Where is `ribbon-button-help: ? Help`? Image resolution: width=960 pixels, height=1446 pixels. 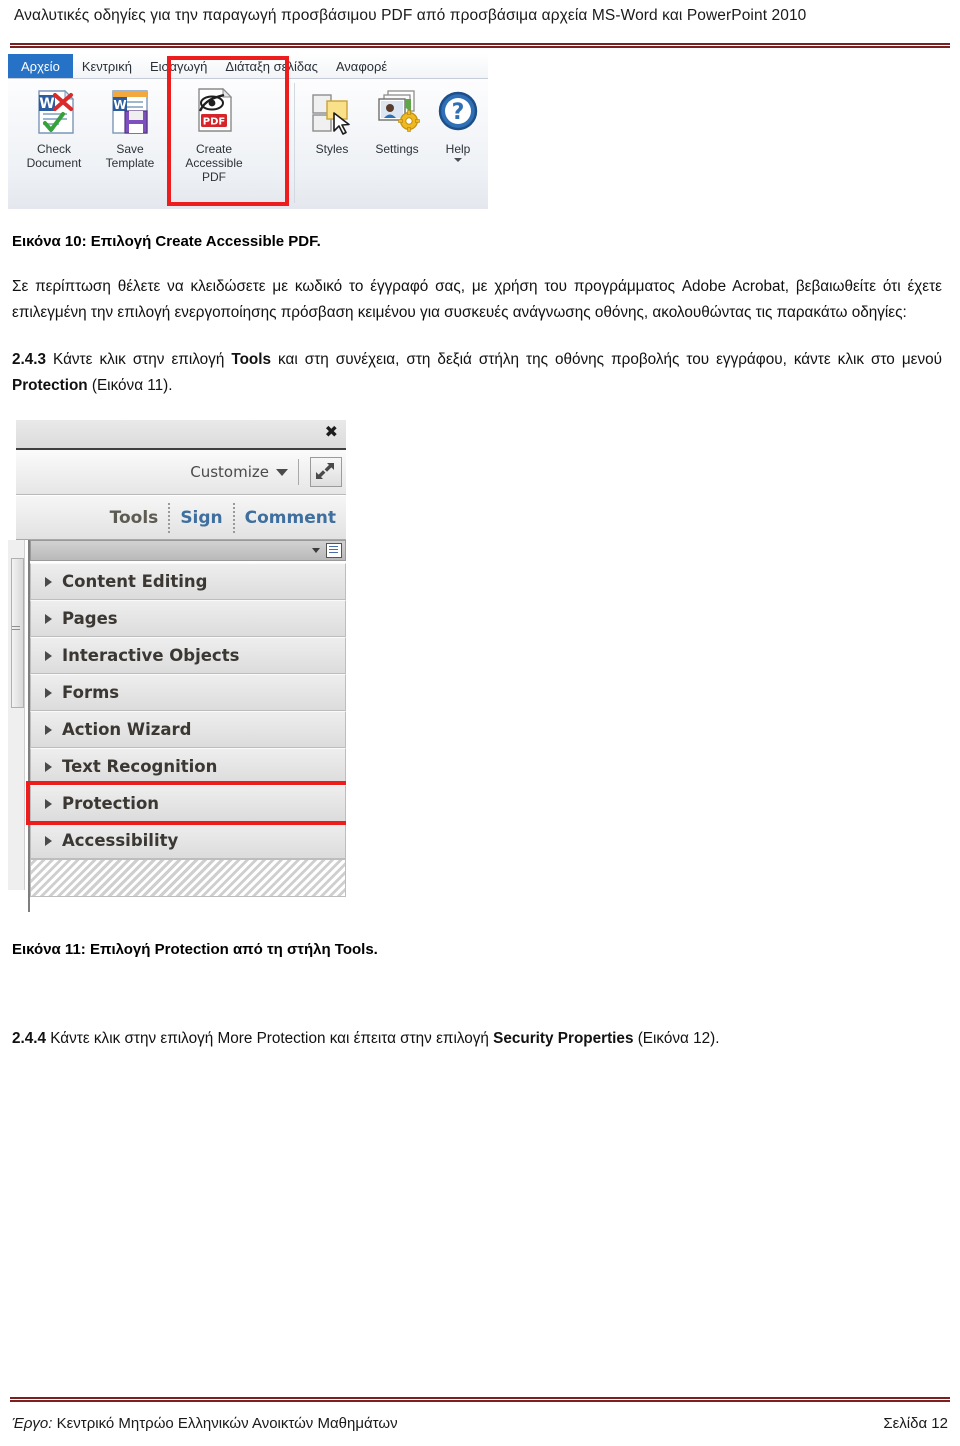
ribbon-button-help: ? Help is located at coordinates (458, 123).